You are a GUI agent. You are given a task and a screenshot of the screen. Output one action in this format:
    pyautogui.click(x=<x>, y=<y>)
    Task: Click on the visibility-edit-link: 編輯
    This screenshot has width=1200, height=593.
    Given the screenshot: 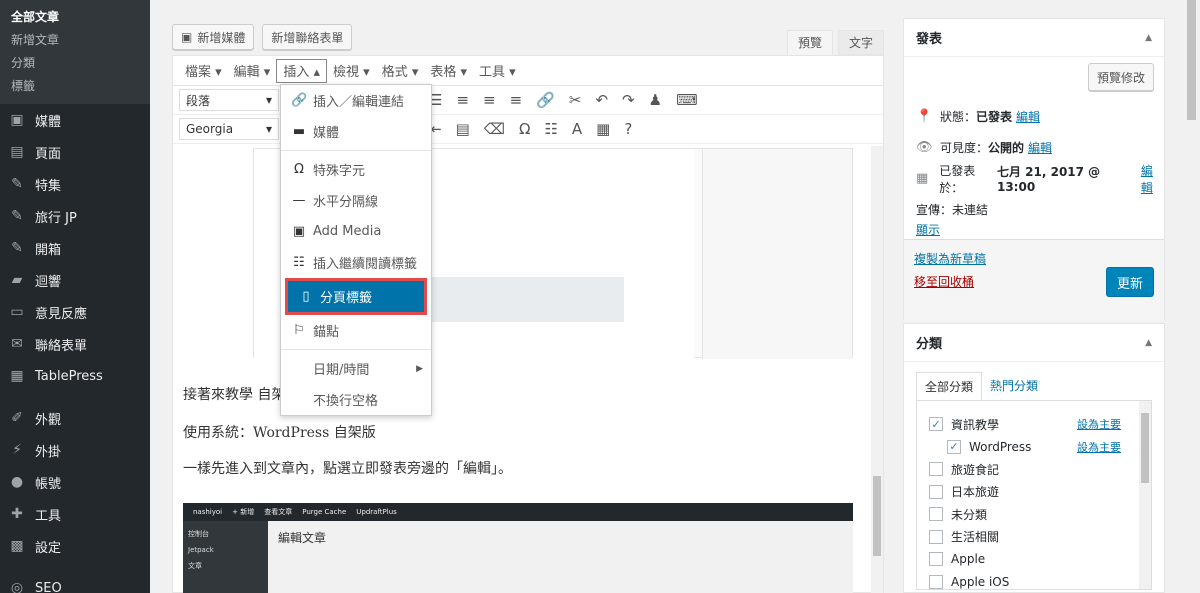 What is the action you would take?
    pyautogui.click(x=1040, y=147)
    